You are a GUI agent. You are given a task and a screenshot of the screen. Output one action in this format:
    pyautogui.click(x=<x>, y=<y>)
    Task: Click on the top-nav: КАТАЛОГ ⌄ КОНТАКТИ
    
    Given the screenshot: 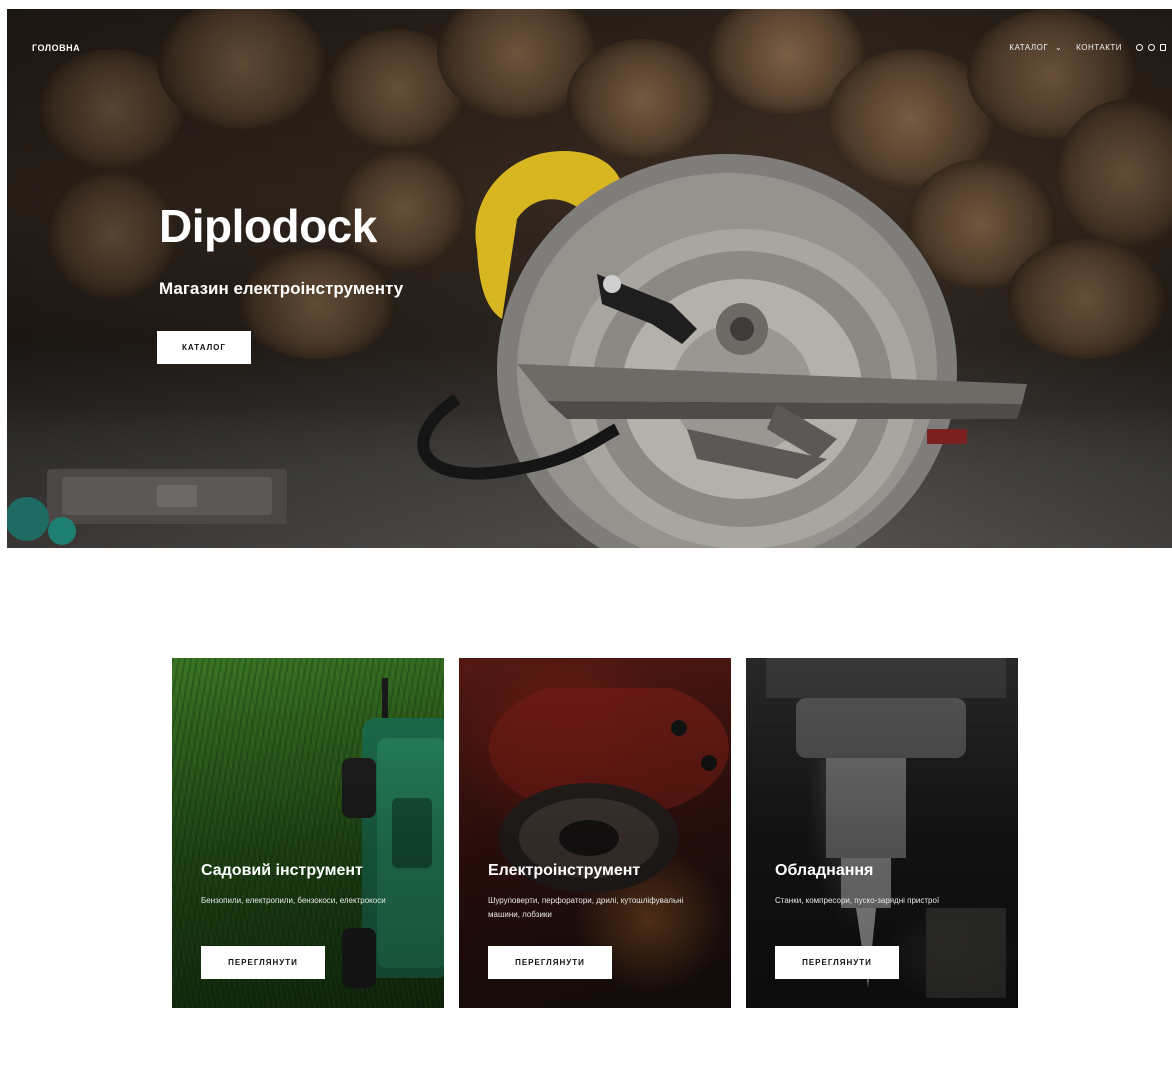 What is the action you would take?
    pyautogui.click(x=1087, y=47)
    